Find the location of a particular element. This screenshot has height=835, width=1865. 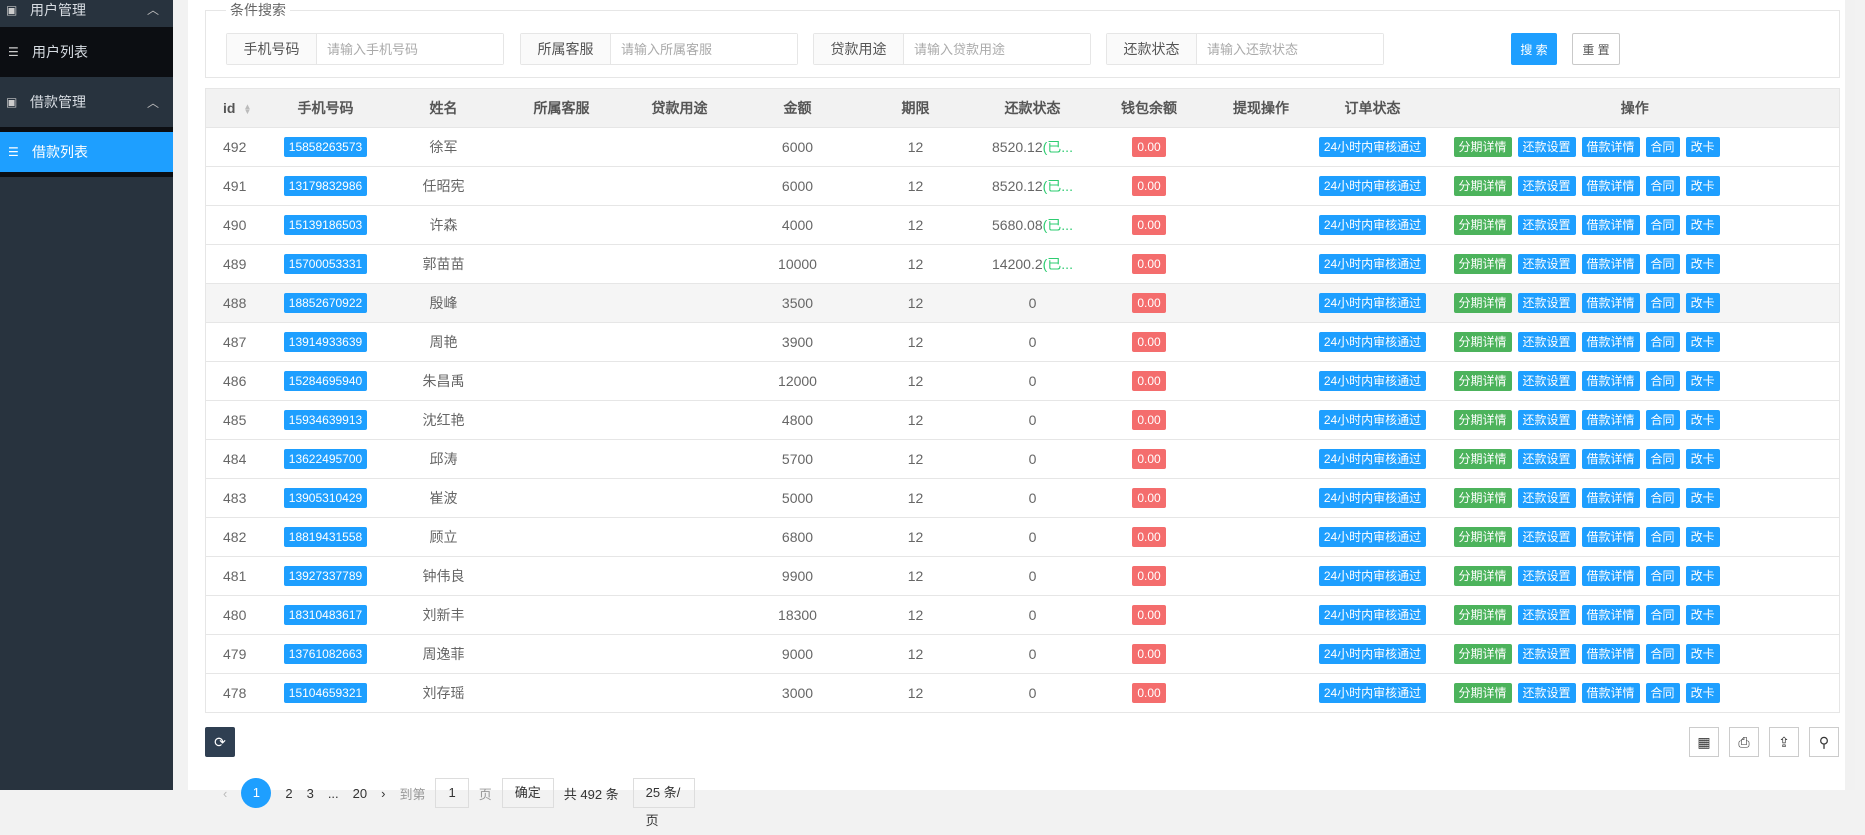

phone-badge: 13914933639 is located at coordinates (325, 342).